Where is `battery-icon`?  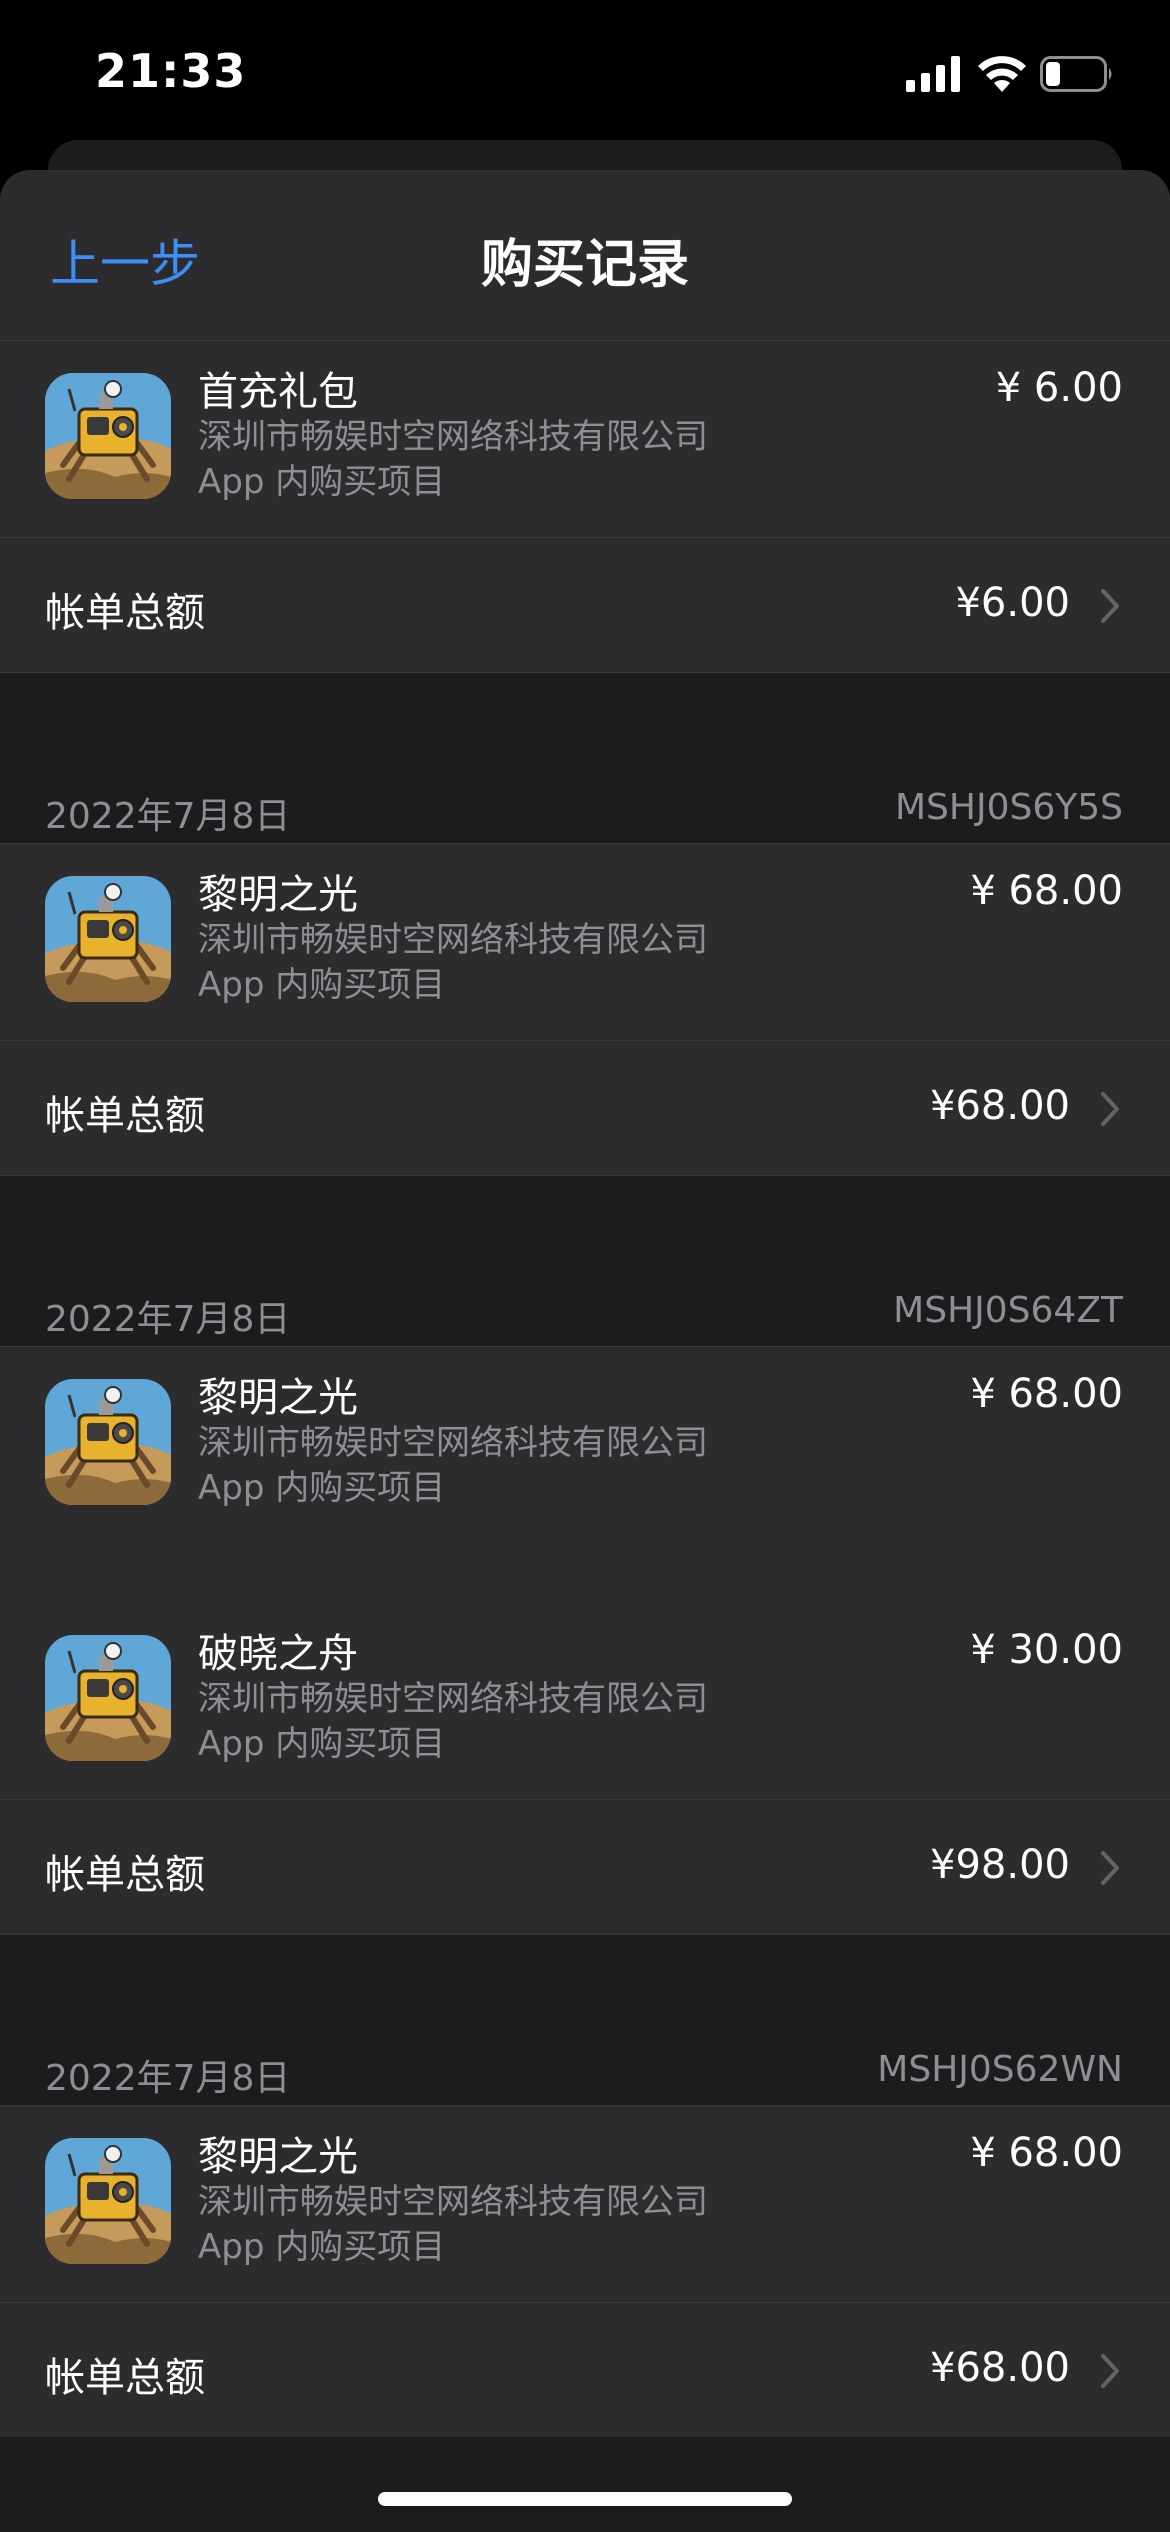
battery-icon is located at coordinates (1076, 74).